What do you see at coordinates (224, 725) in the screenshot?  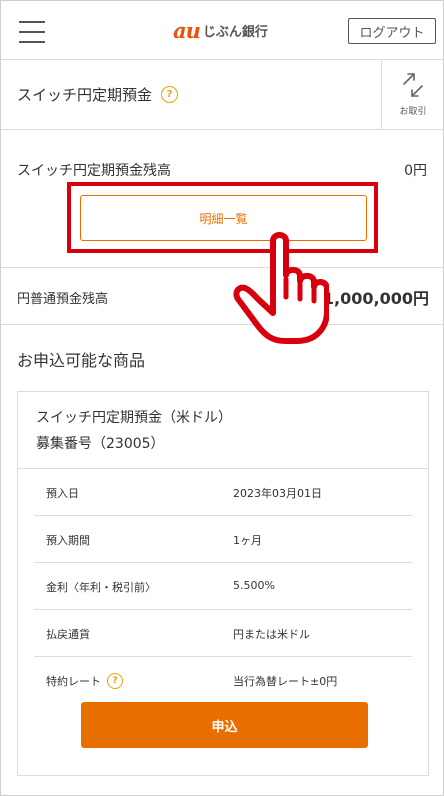 I see `apply-button: 申込` at bounding box center [224, 725].